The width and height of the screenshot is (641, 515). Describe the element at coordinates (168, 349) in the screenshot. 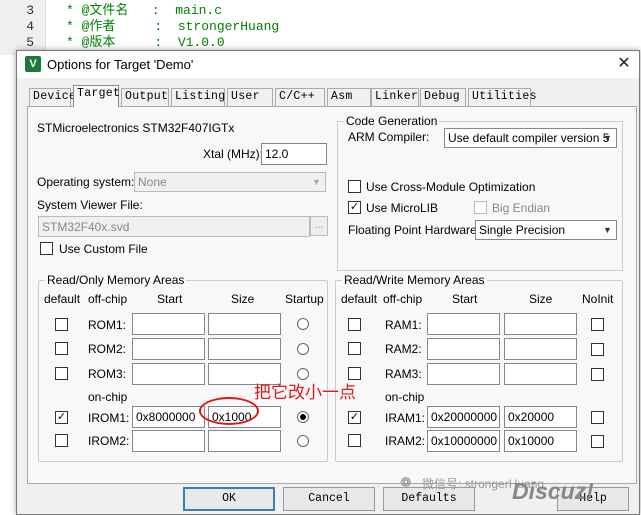

I see `rom2-start-input` at that location.